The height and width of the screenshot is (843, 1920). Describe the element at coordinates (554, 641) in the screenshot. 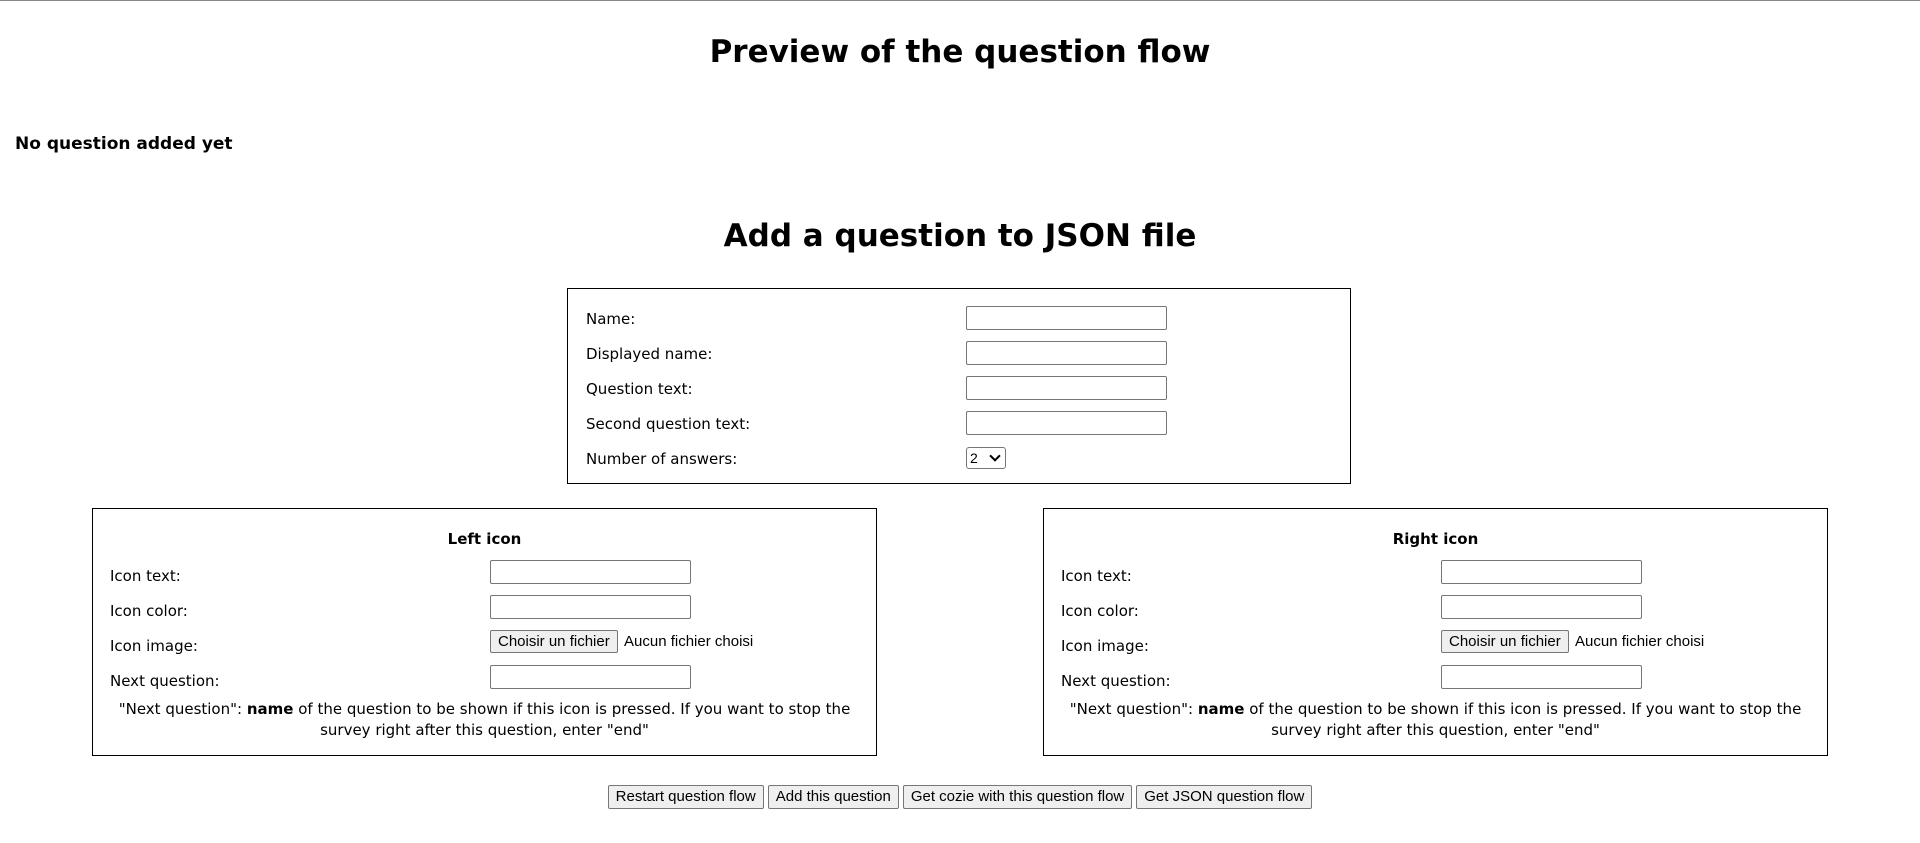

I see `left-icon-file-button: Choisir un fichier` at that location.